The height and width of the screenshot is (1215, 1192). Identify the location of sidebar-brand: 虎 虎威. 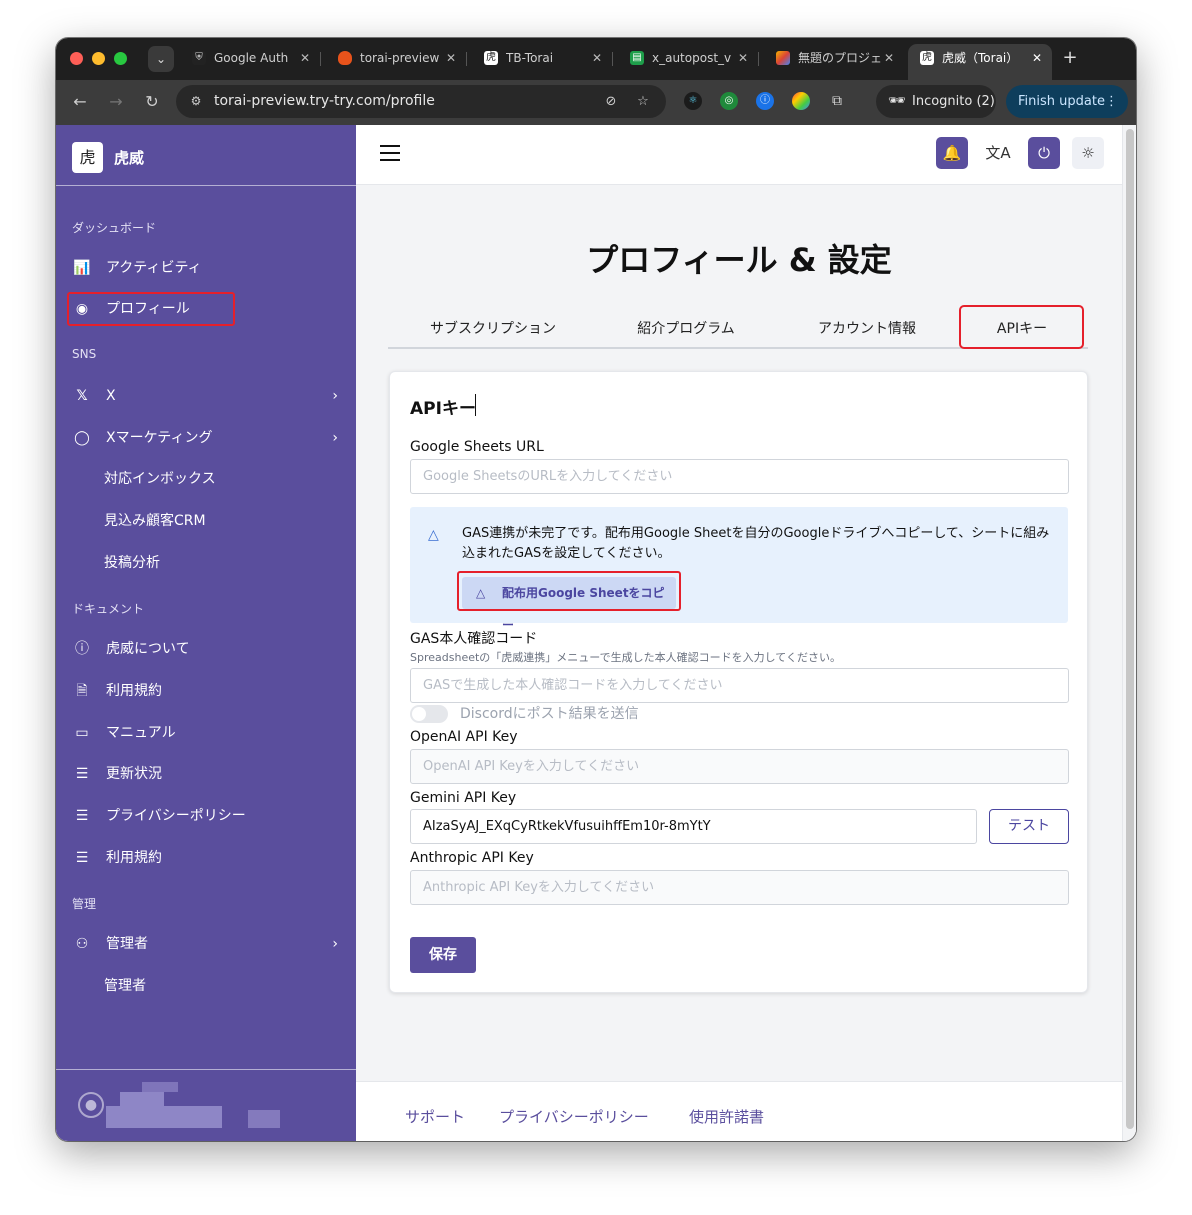
(206, 155).